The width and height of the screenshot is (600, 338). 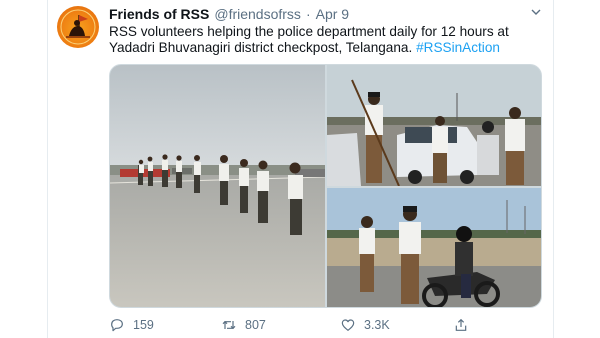 I want to click on avatar, so click(x=78, y=27).